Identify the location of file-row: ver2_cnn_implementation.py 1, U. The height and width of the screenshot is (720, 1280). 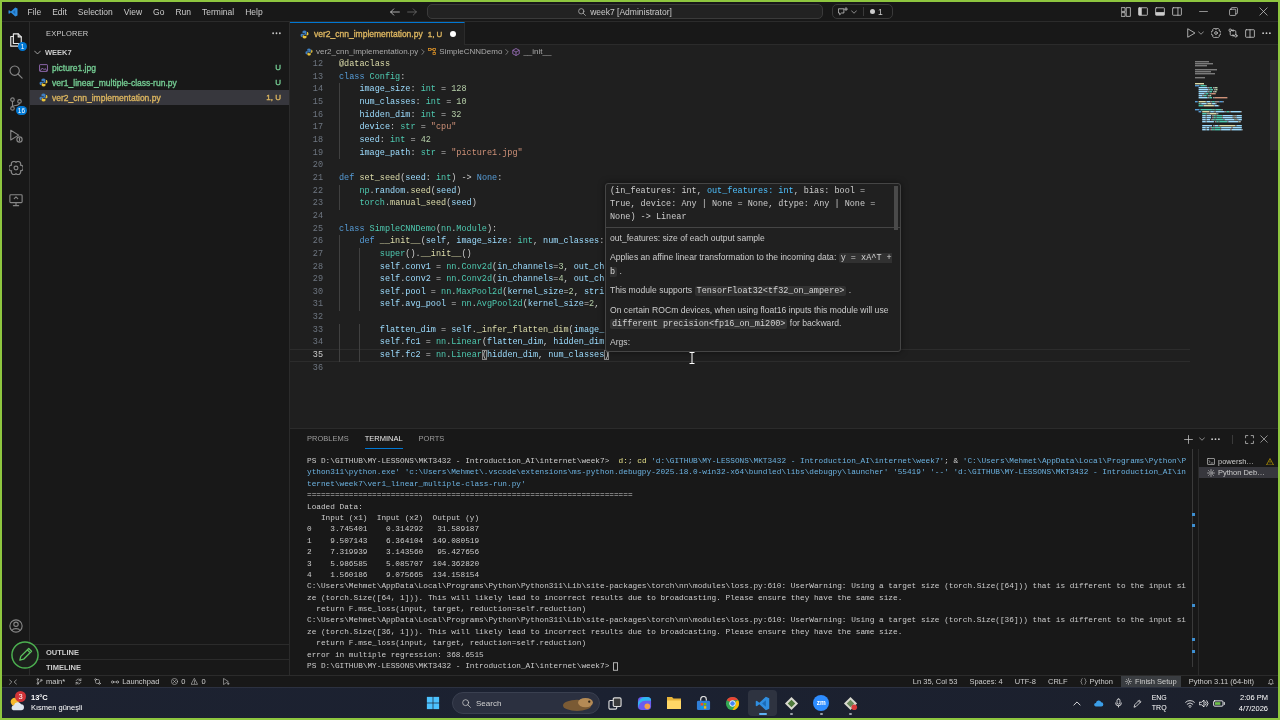
(159, 97).